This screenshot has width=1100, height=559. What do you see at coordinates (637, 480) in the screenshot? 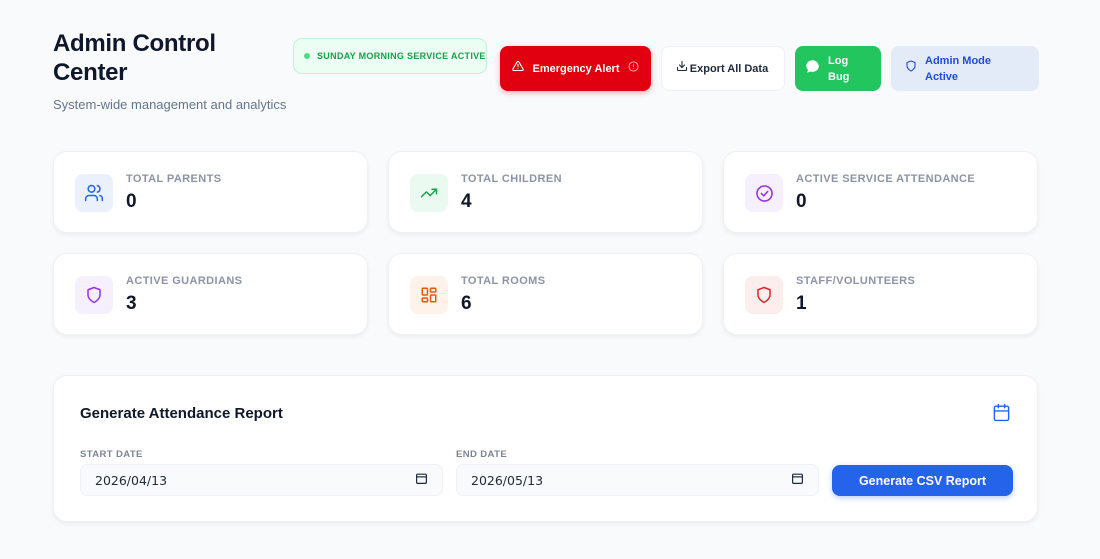
I see `end-date-input: 2026/05/13` at bounding box center [637, 480].